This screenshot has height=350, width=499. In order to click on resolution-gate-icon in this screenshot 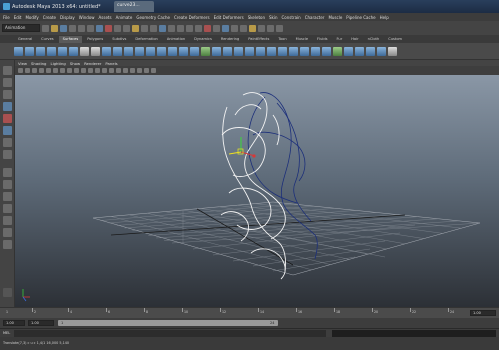, I will do `click(62, 70)`.